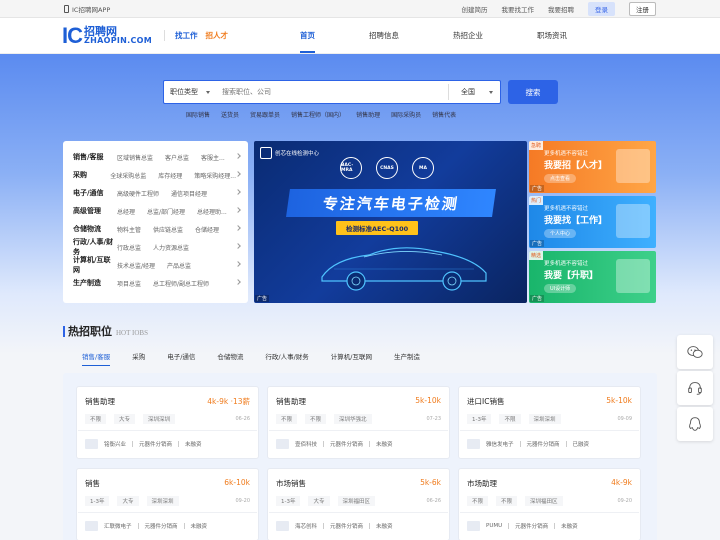 This screenshot has width=720, height=540. I want to click on hot-word: 国际销售, so click(198, 114).